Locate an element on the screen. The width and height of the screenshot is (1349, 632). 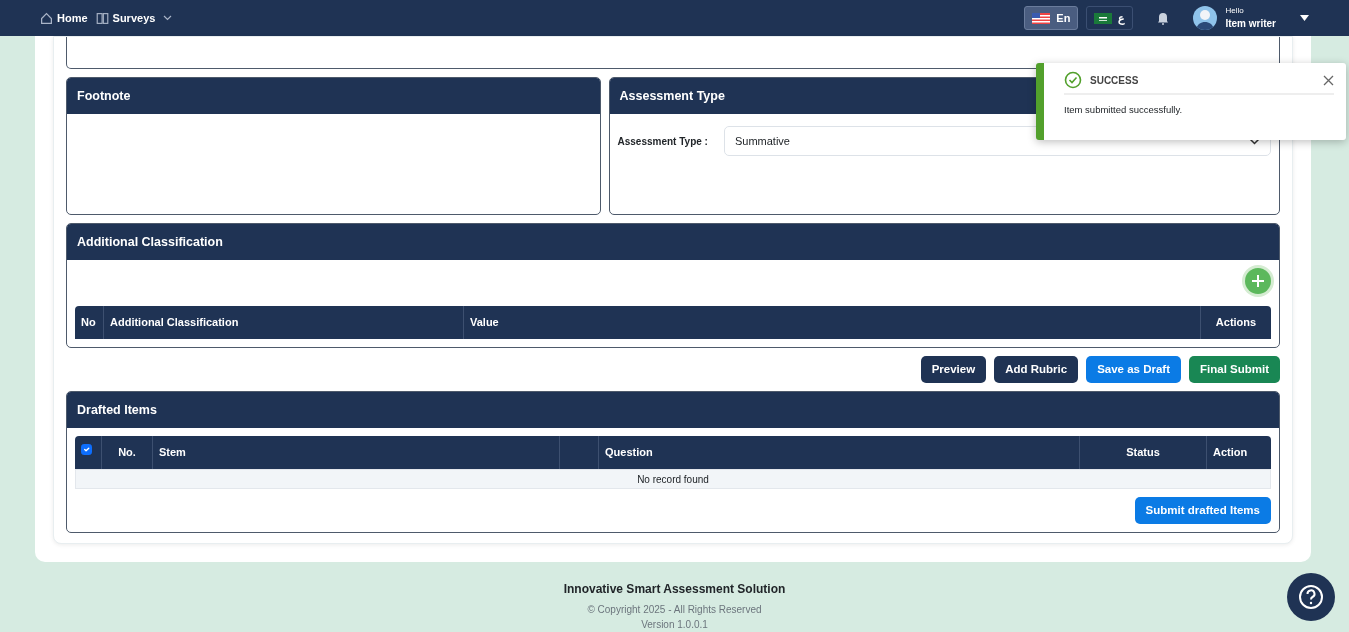
language-button: ع is located at coordinates (1110, 18).